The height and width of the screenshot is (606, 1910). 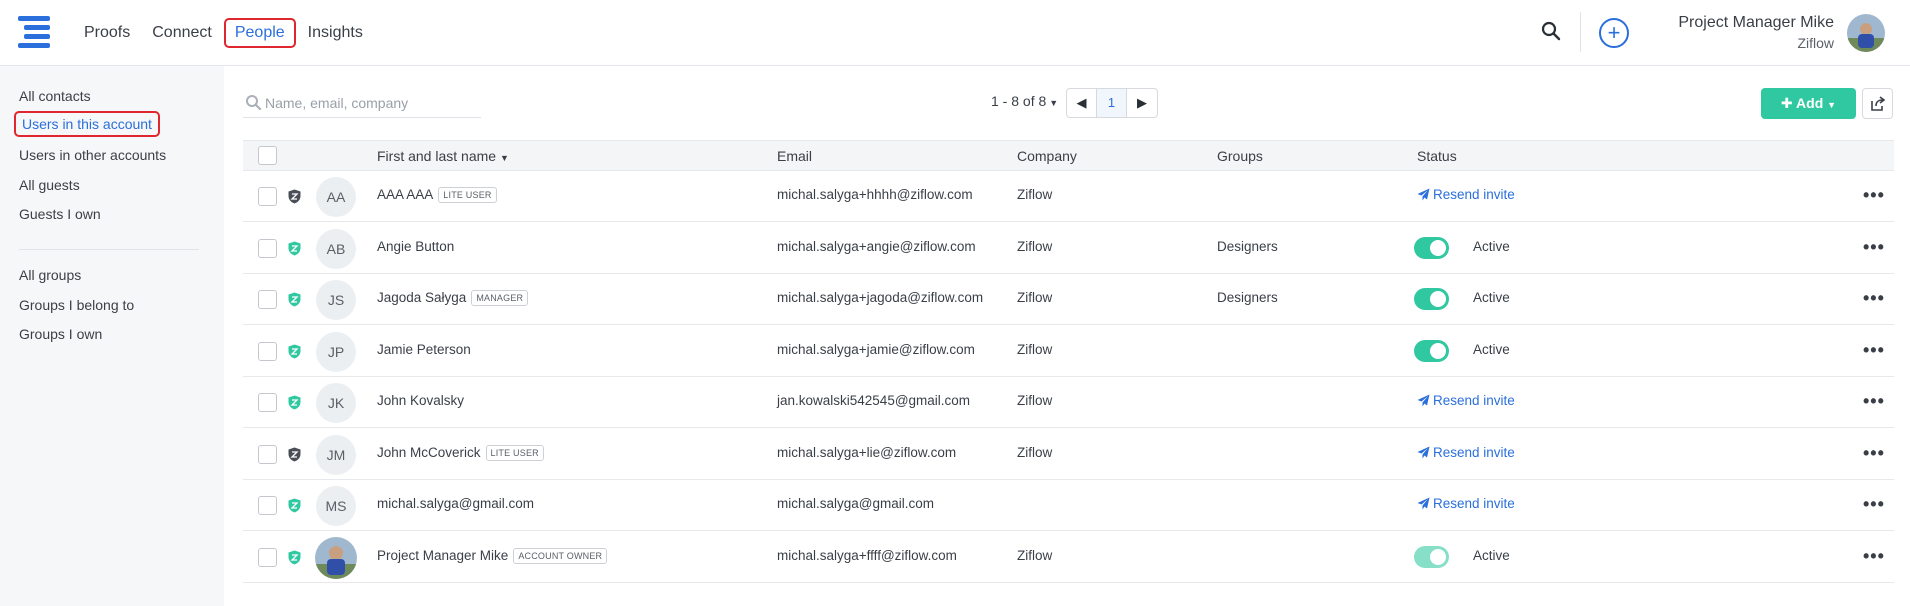 I want to click on user-avatar, so click(x=1866, y=33).